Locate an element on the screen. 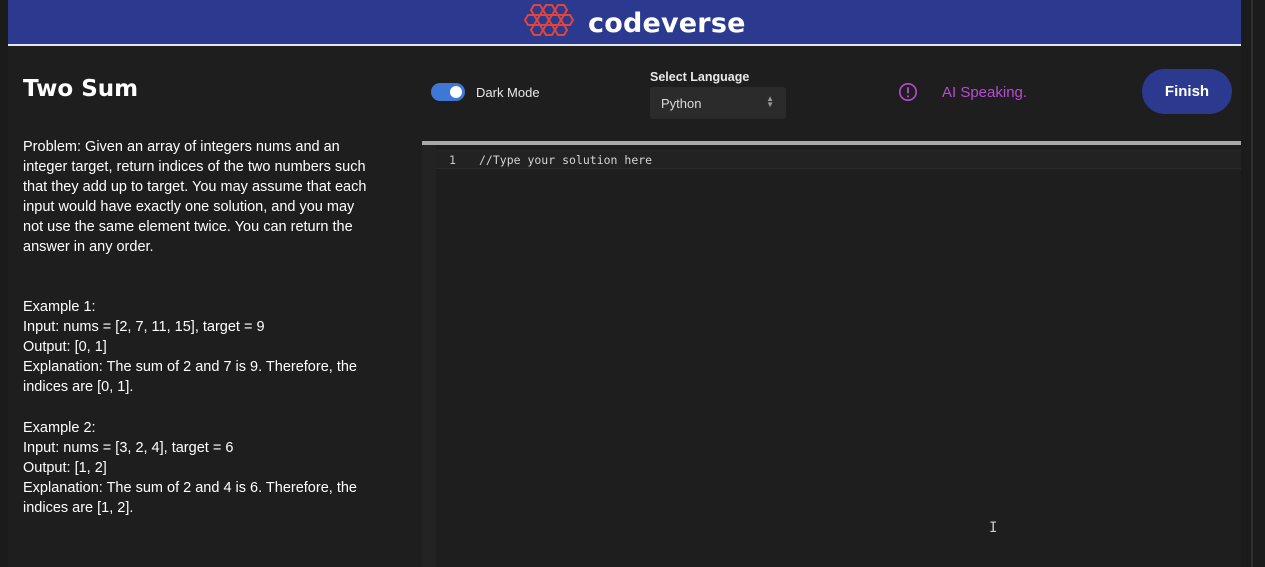 The width and height of the screenshot is (1265, 567). language-value: Python is located at coordinates (681, 103).